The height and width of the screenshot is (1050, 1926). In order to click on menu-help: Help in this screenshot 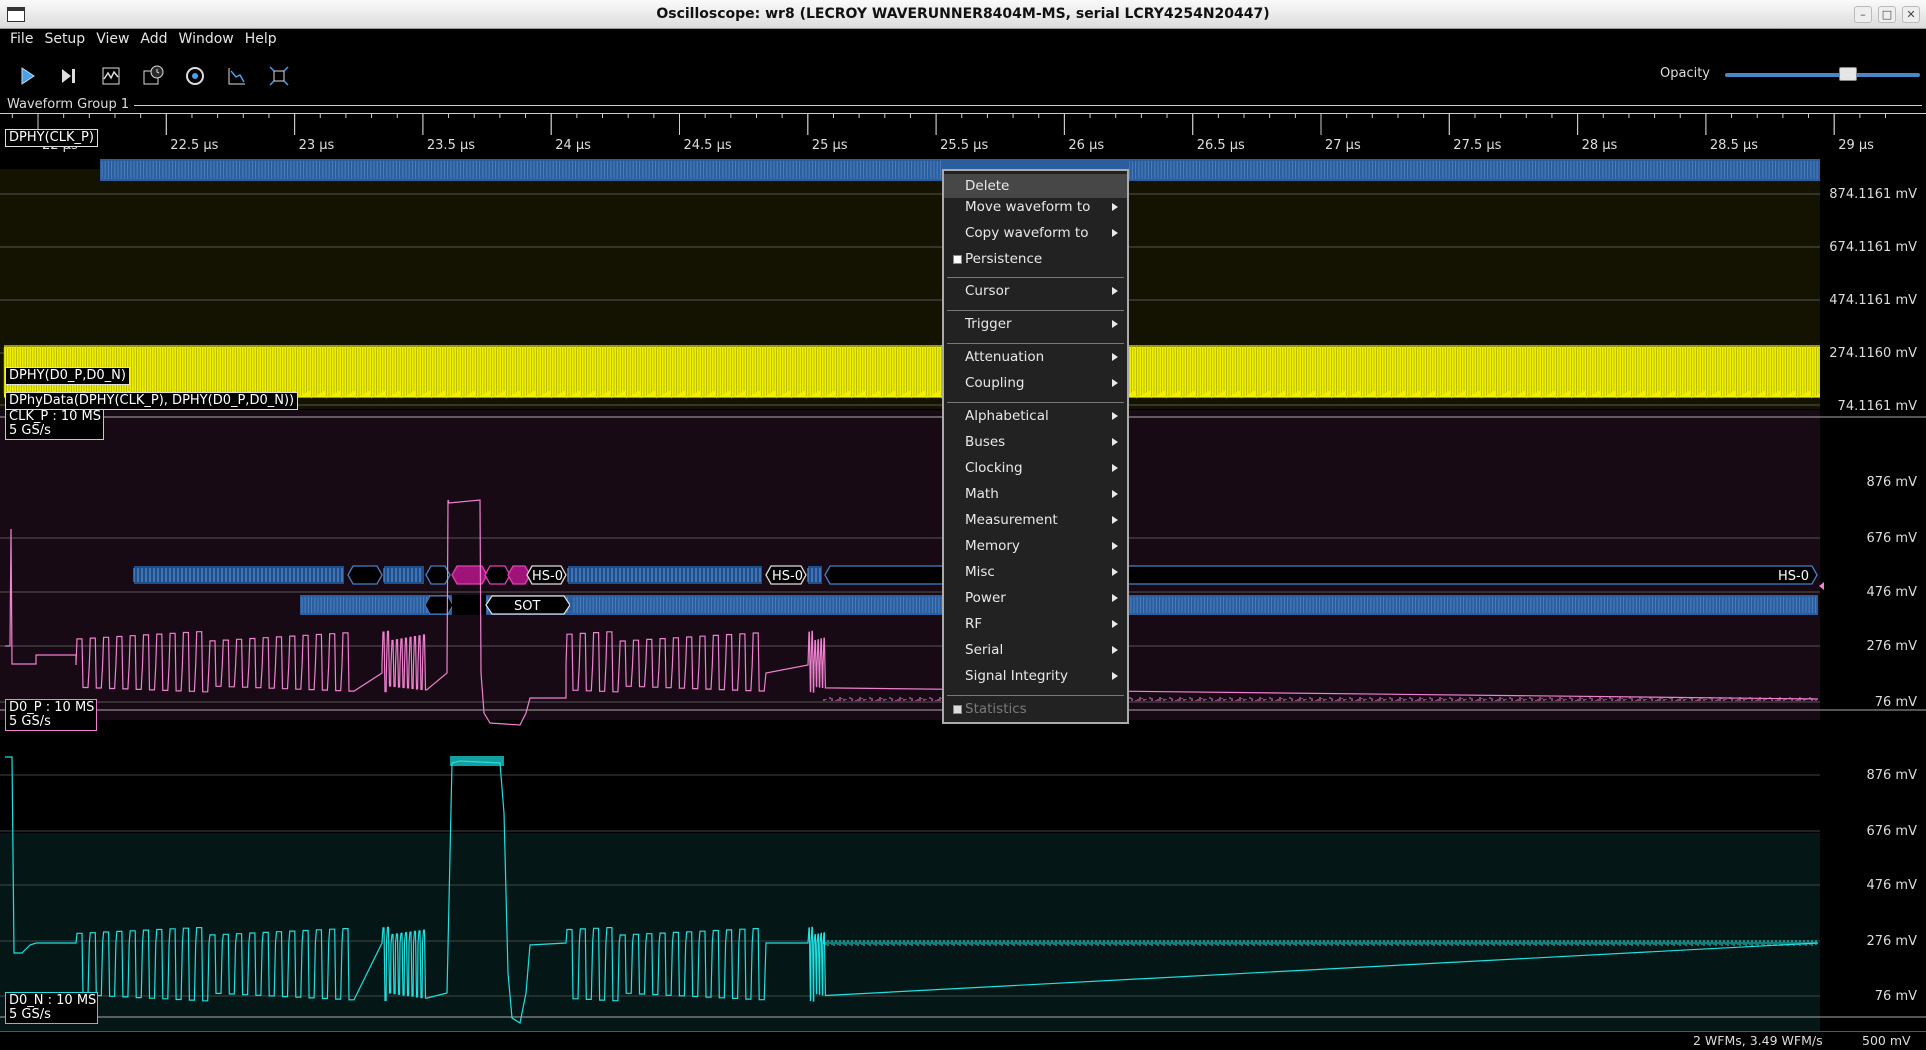, I will do `click(261, 40)`.